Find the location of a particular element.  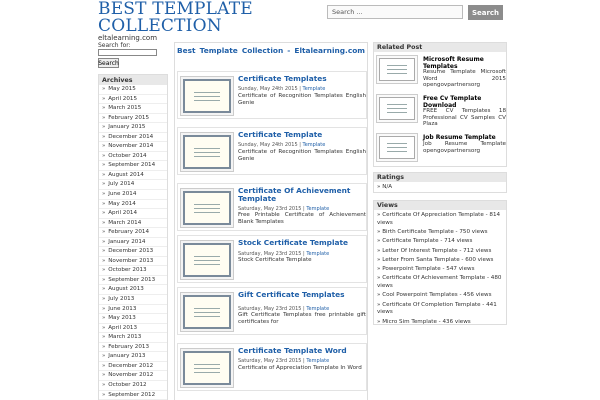

post-title: Certificate Template Word is located at coordinates (302, 351).